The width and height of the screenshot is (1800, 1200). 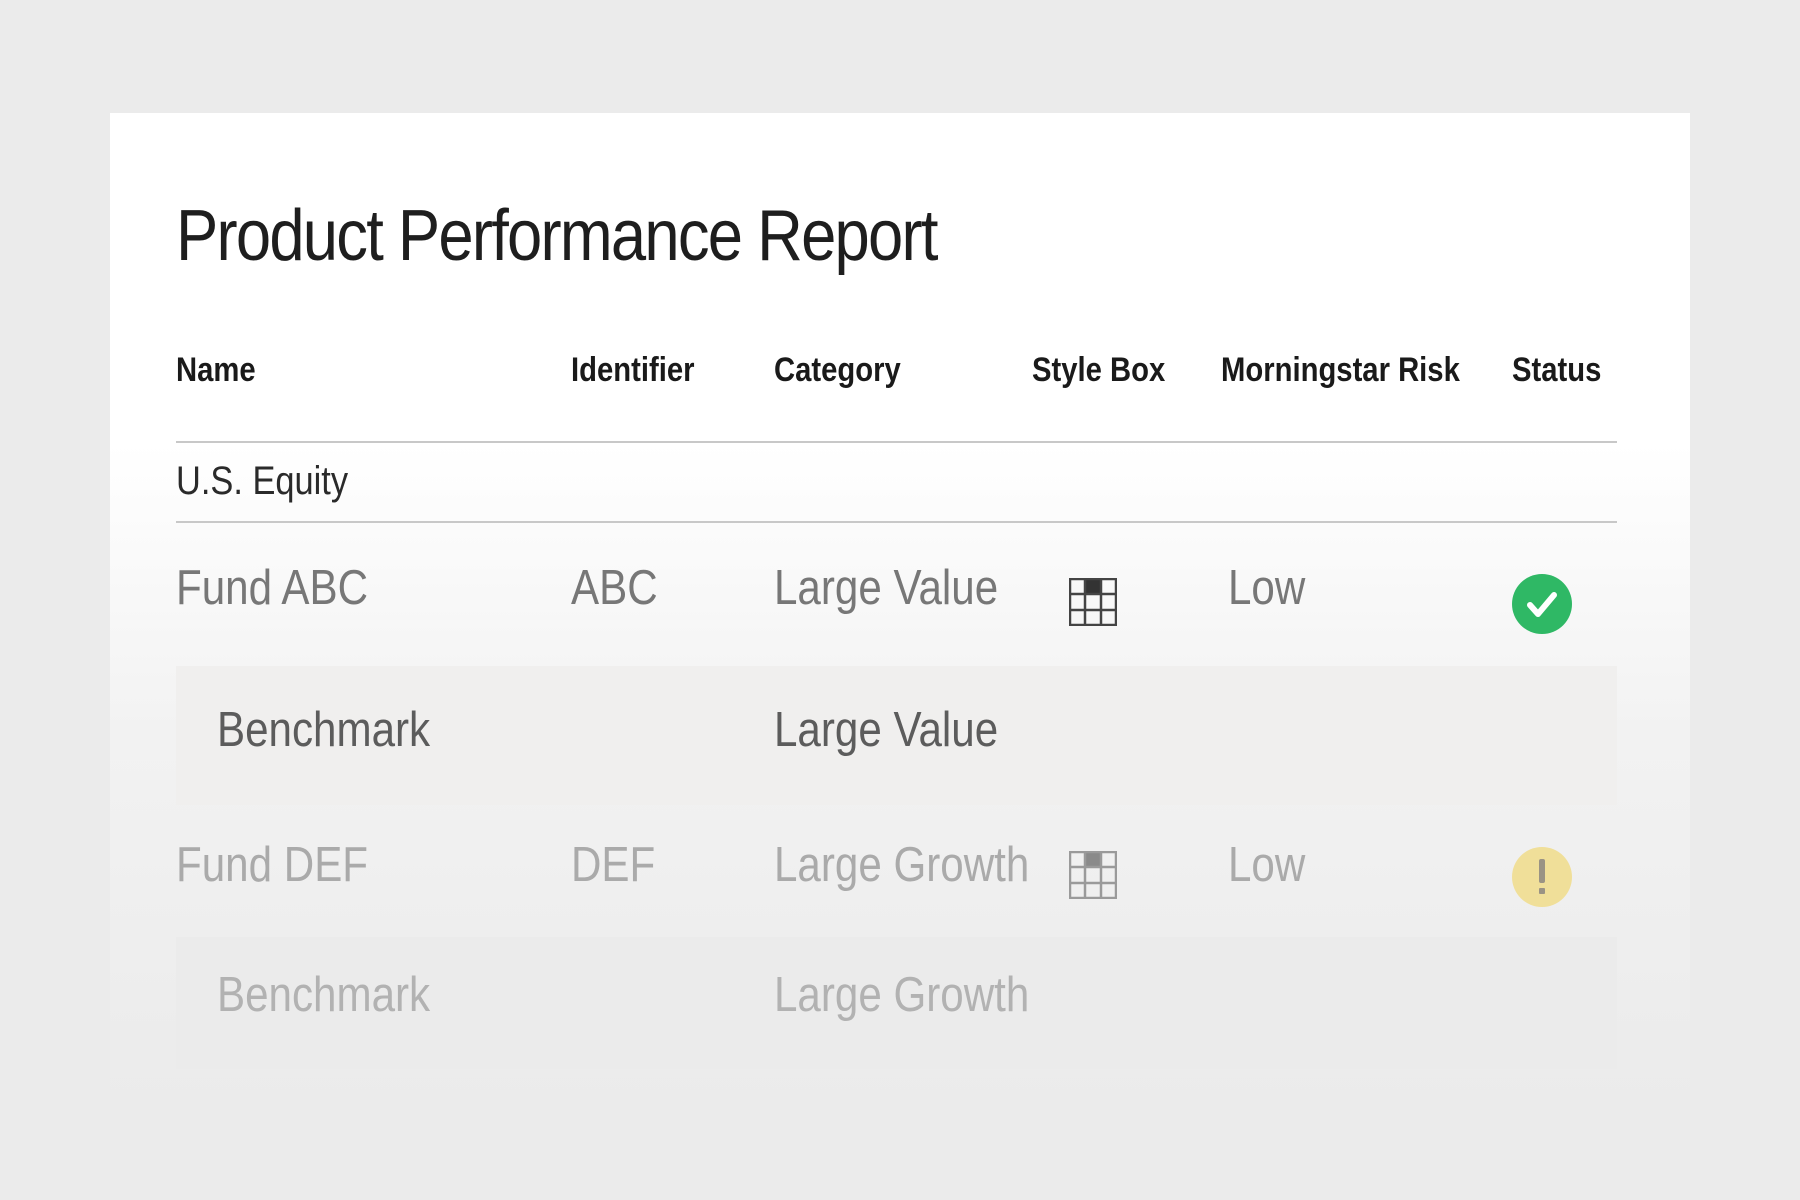 I want to click on benchmark-category: Large Value, so click(x=886, y=730).